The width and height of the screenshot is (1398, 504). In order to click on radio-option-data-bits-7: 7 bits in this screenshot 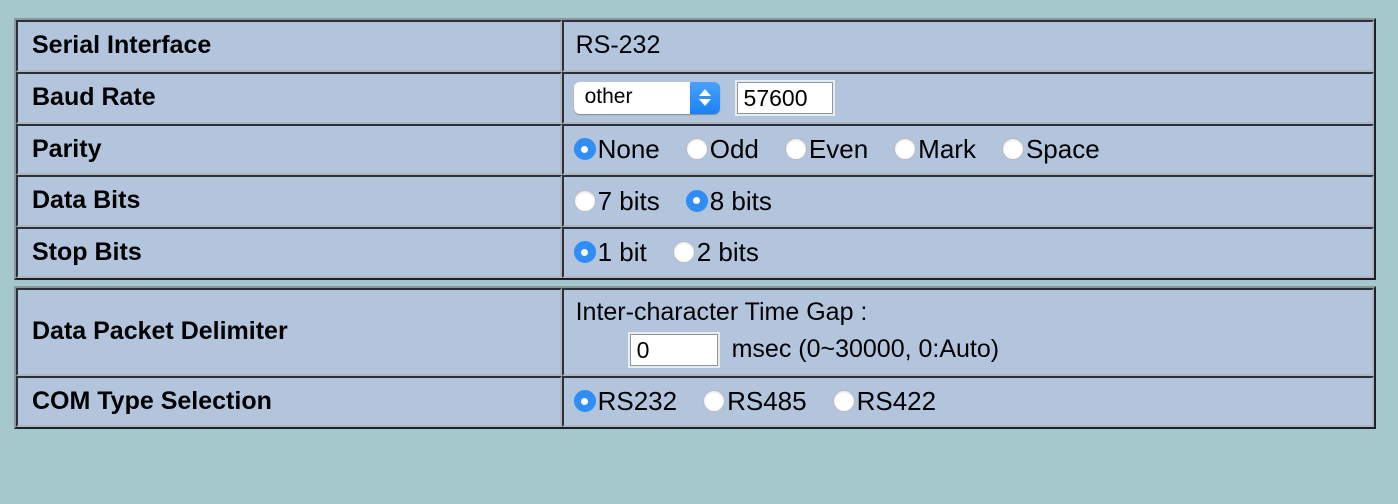, I will do `click(616, 200)`.